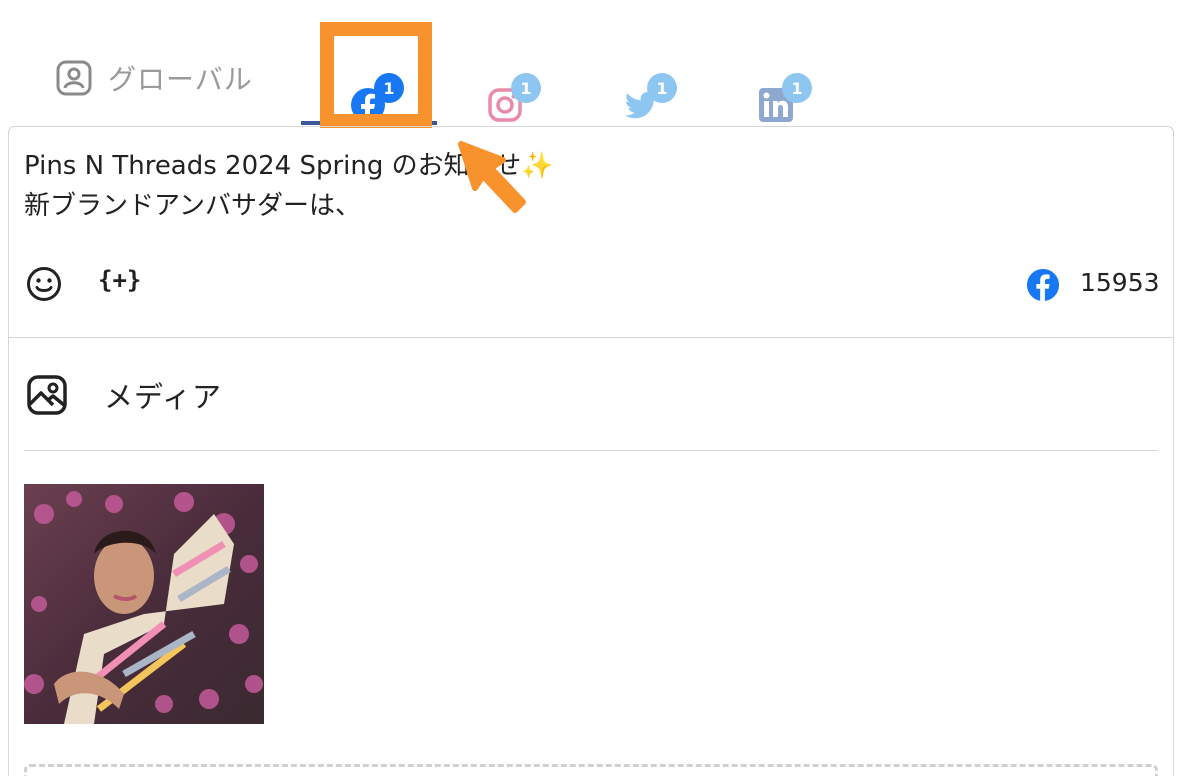 Image resolution: width=1182 pixels, height=776 pixels. I want to click on linkedin-icon: 1, so click(785, 98).